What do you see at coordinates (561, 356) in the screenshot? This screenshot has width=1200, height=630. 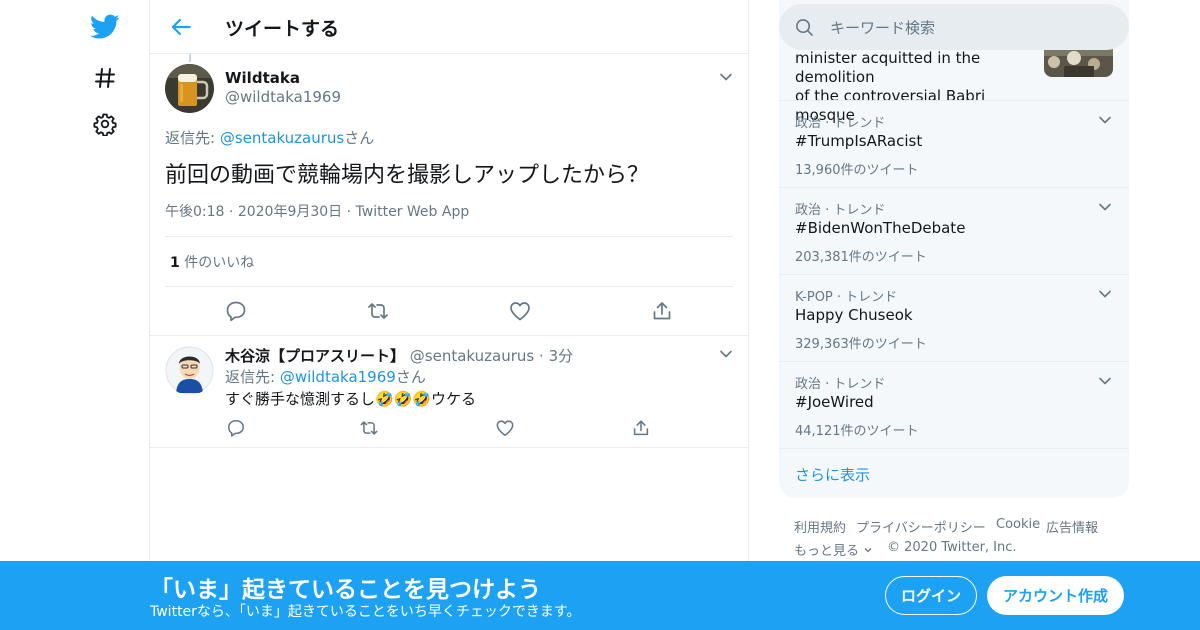 I see `reply-timestamp: 3分` at bounding box center [561, 356].